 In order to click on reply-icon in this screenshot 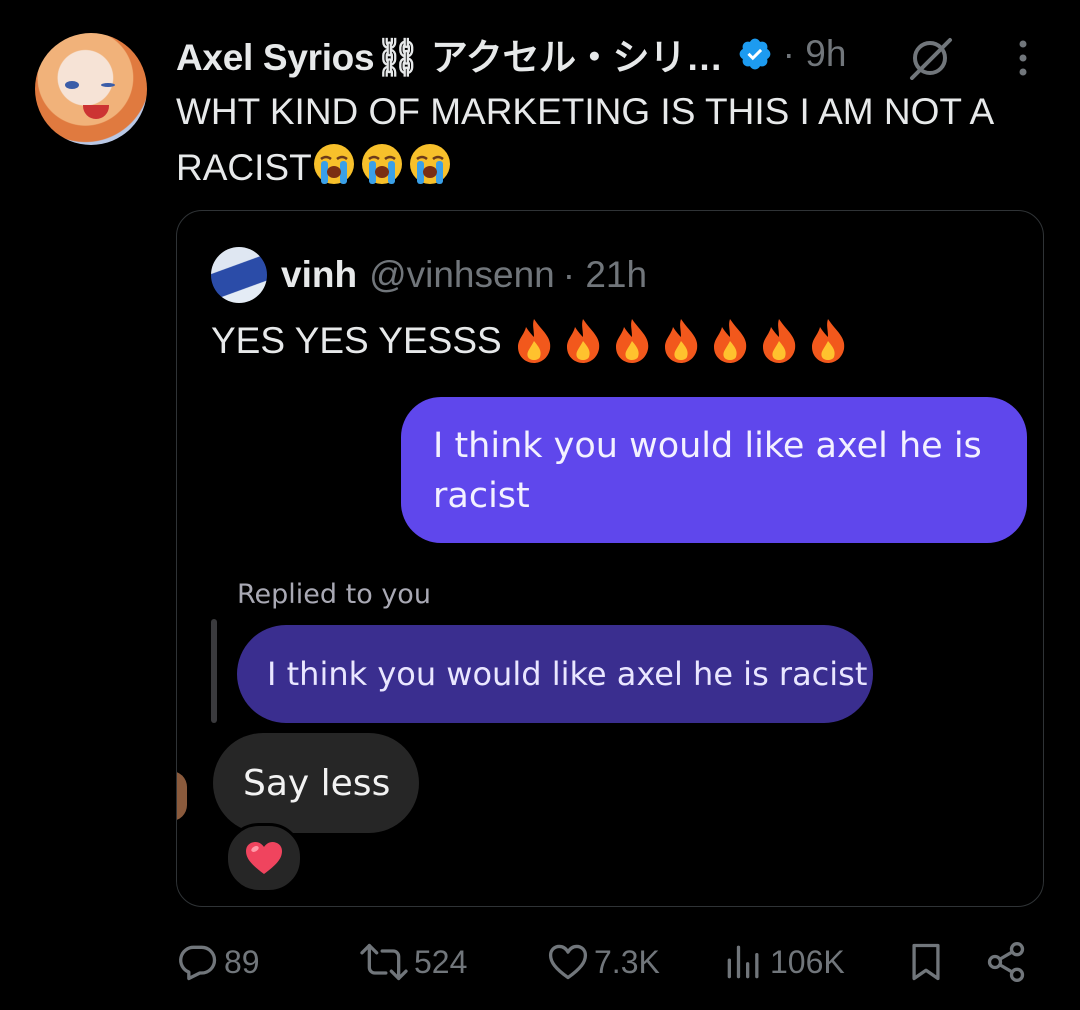, I will do `click(198, 963)`.